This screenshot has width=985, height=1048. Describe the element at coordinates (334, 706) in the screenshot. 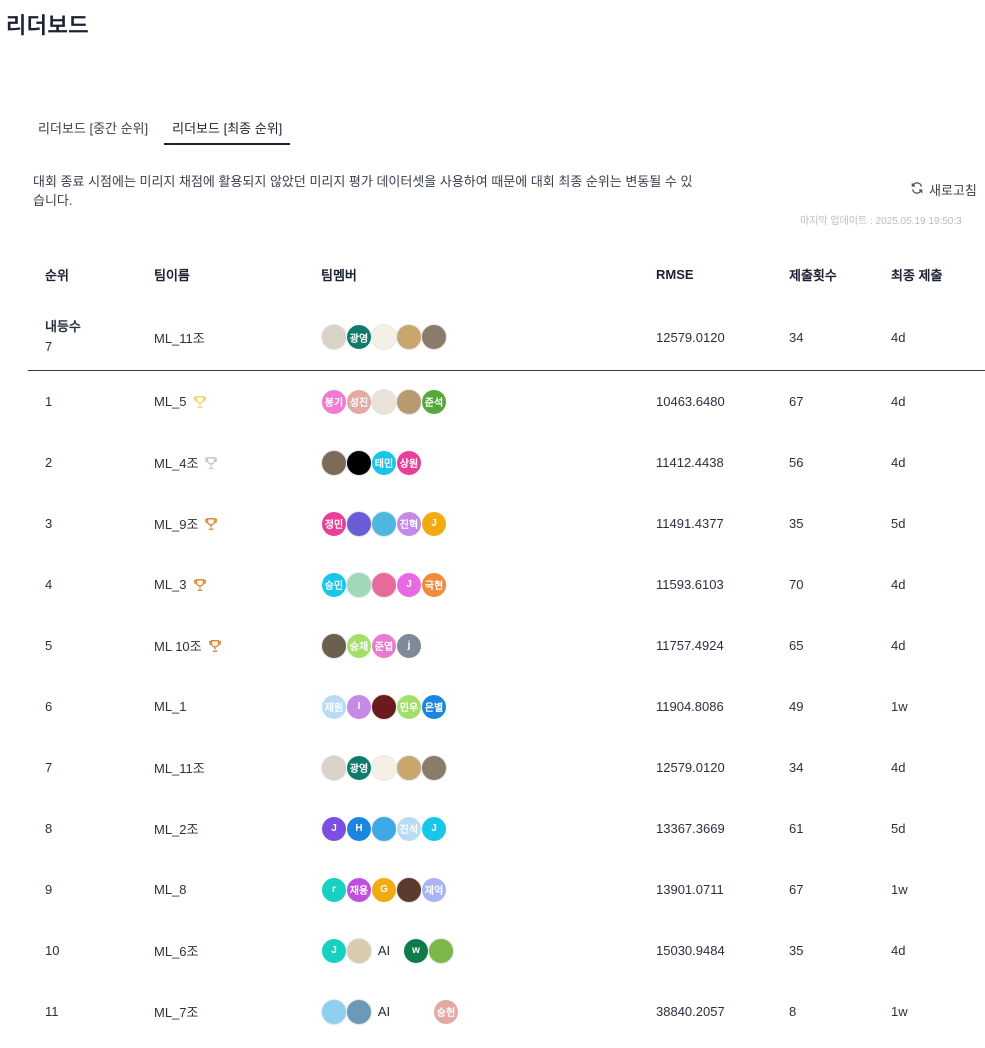

I see `member-avatar: 재원` at that location.